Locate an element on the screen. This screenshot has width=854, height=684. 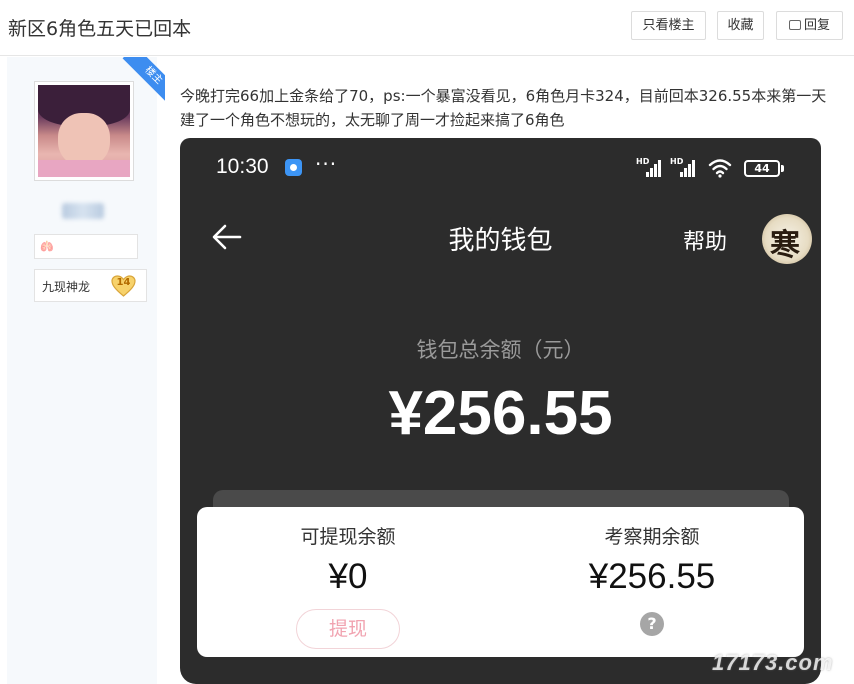
status-more-dots: ··· is located at coordinates (326, 164).